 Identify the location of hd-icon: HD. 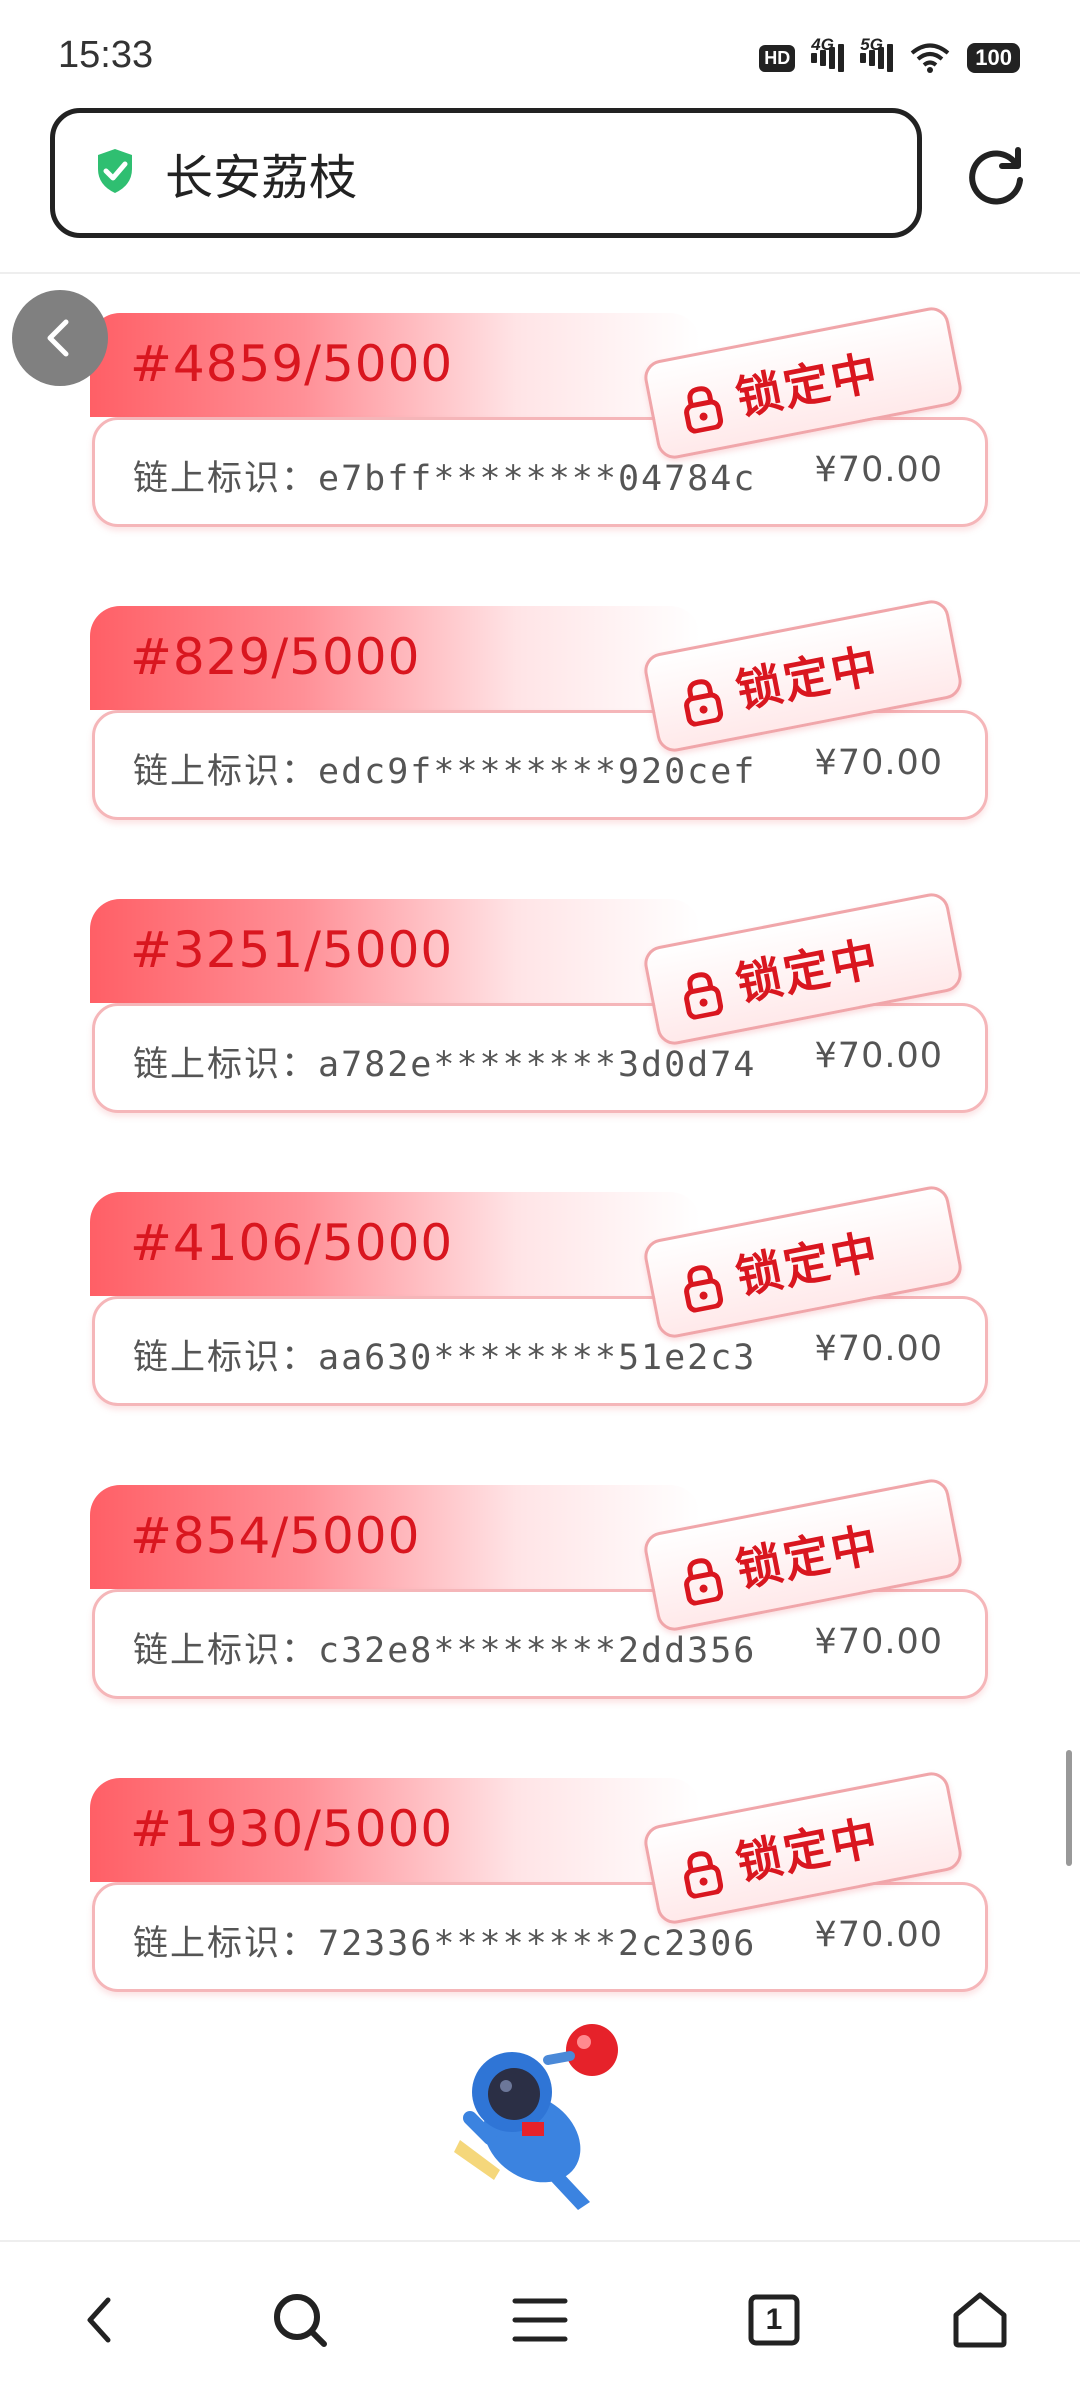
(777, 58).